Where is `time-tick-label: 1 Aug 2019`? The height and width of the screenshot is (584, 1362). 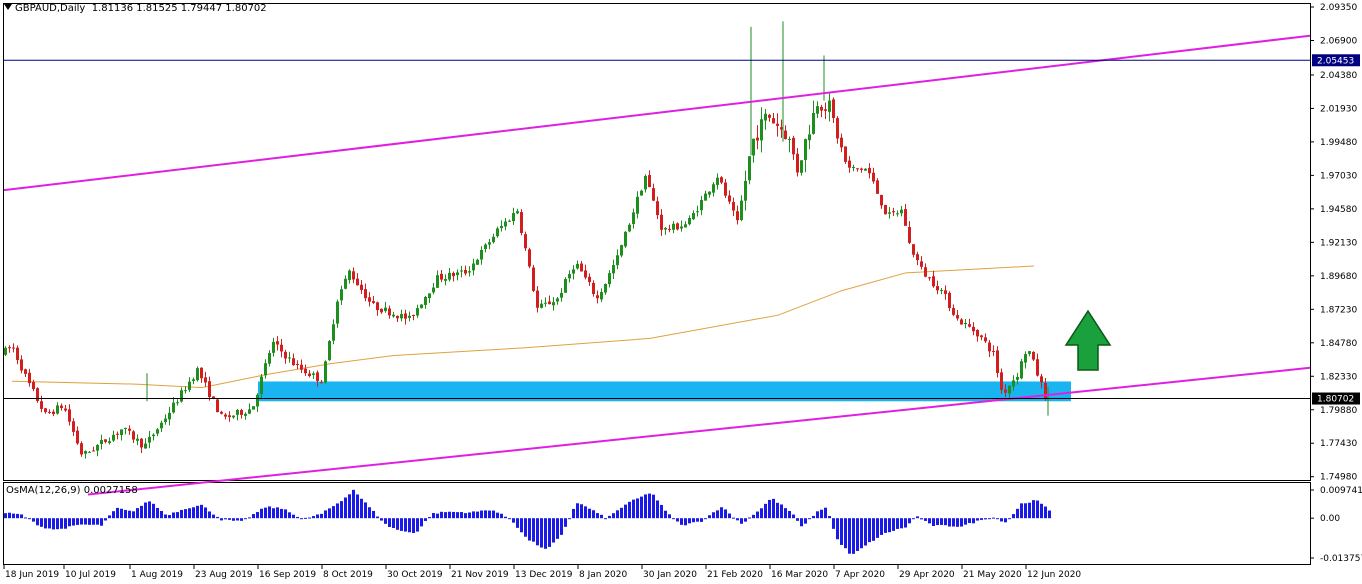 time-tick-label: 1 Aug 2019 is located at coordinates (157, 575).